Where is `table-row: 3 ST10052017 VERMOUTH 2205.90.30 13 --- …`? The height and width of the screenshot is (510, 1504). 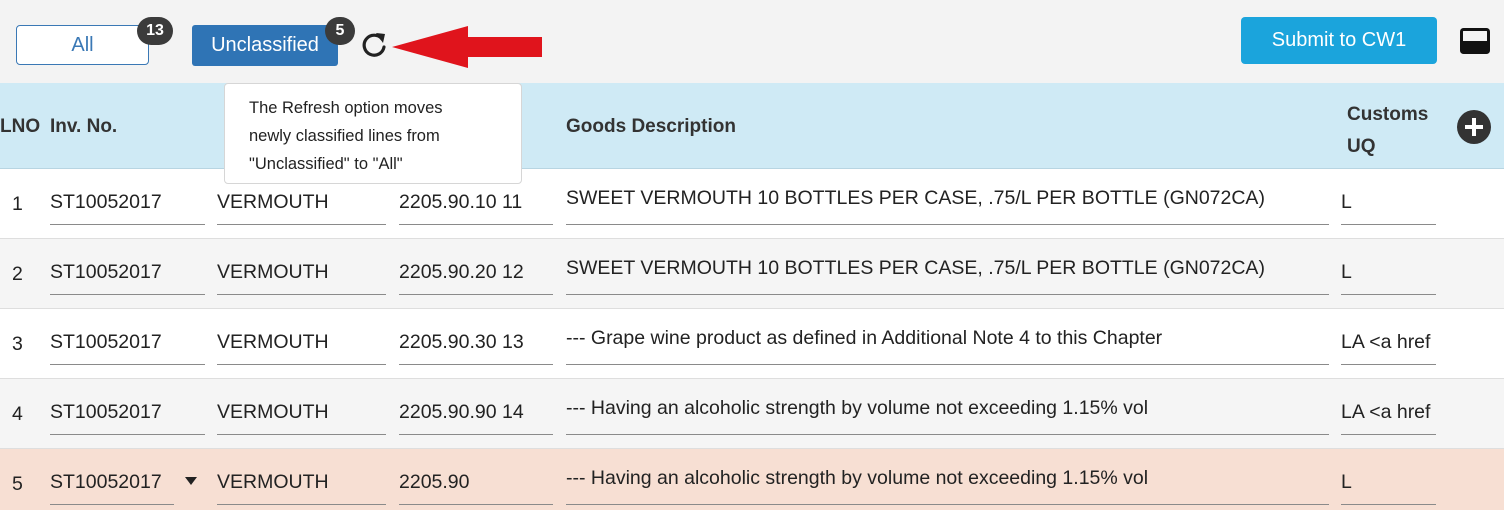
table-row: 3 ST10052017 VERMOUTH 2205.90.30 13 --- … is located at coordinates (752, 344).